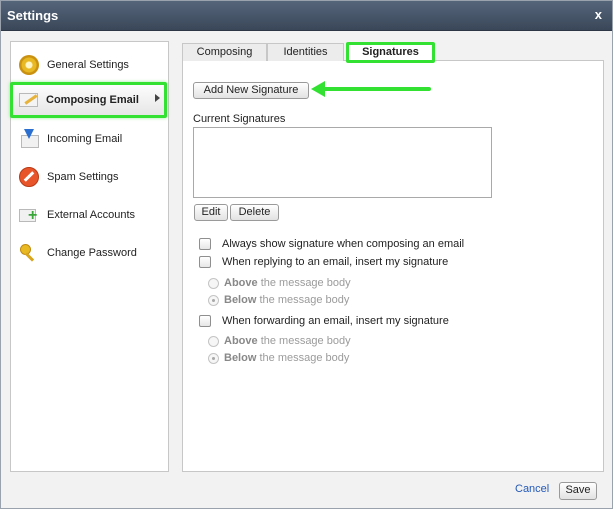  What do you see at coordinates (224, 52) in the screenshot?
I see `tab-composing: Composing` at bounding box center [224, 52].